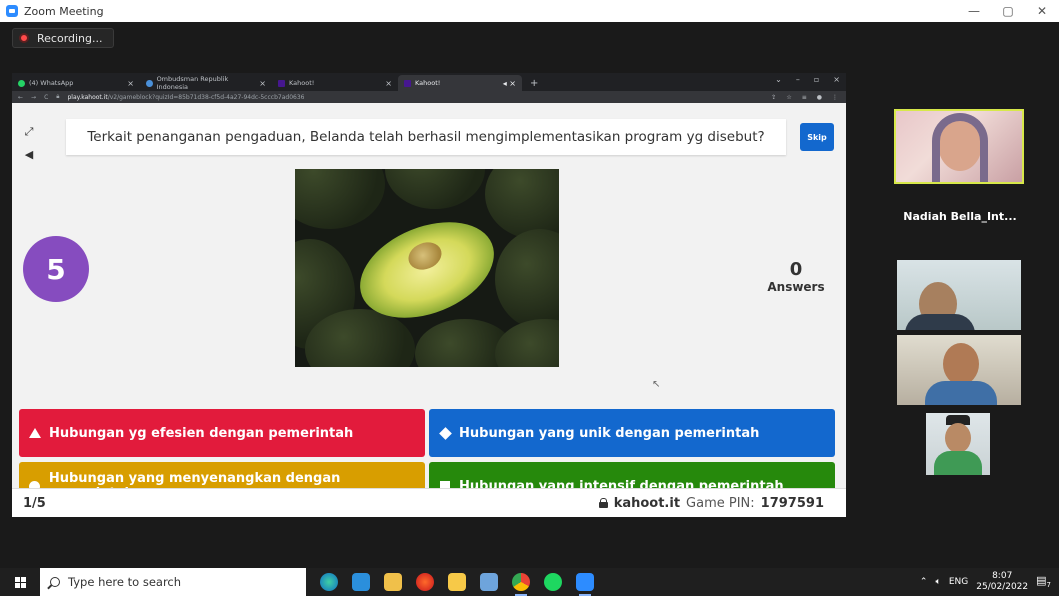 The height and width of the screenshot is (596, 1059). I want to click on lock-icon, so click(603, 503).